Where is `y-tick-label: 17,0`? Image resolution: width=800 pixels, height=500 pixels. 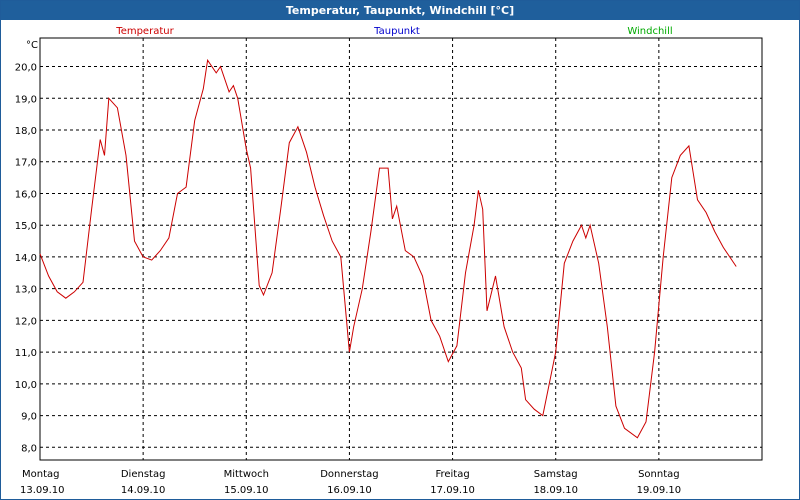
y-tick-label: 17,0 is located at coordinates (26, 163).